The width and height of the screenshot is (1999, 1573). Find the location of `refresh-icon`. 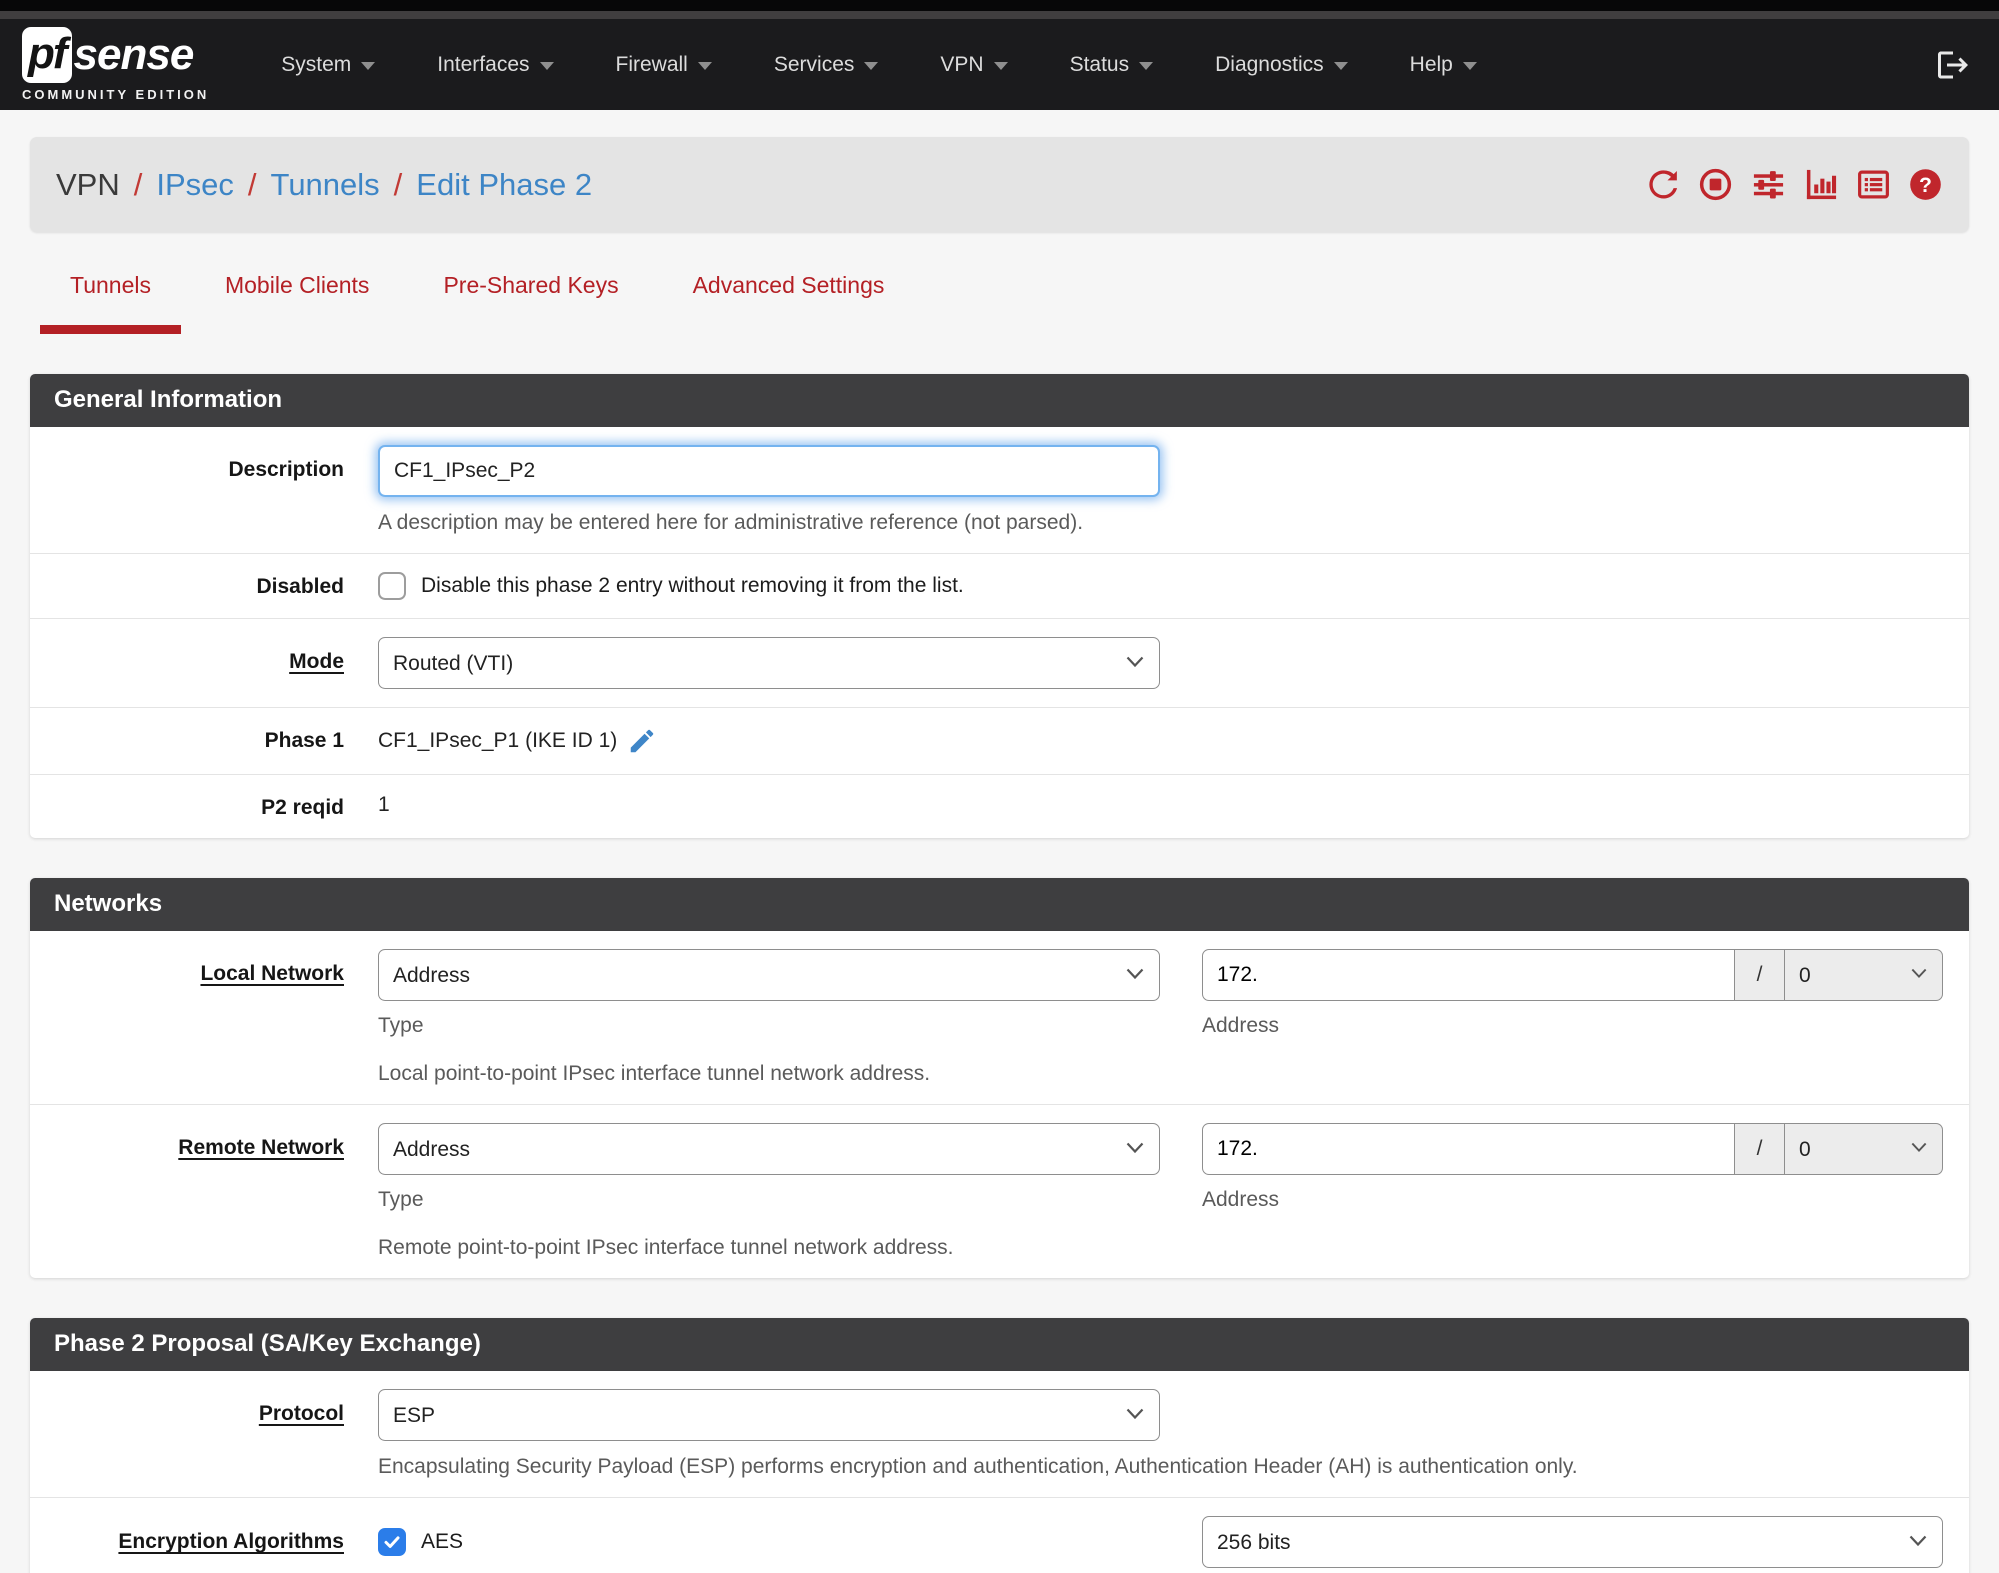

refresh-icon is located at coordinates (1663, 184).